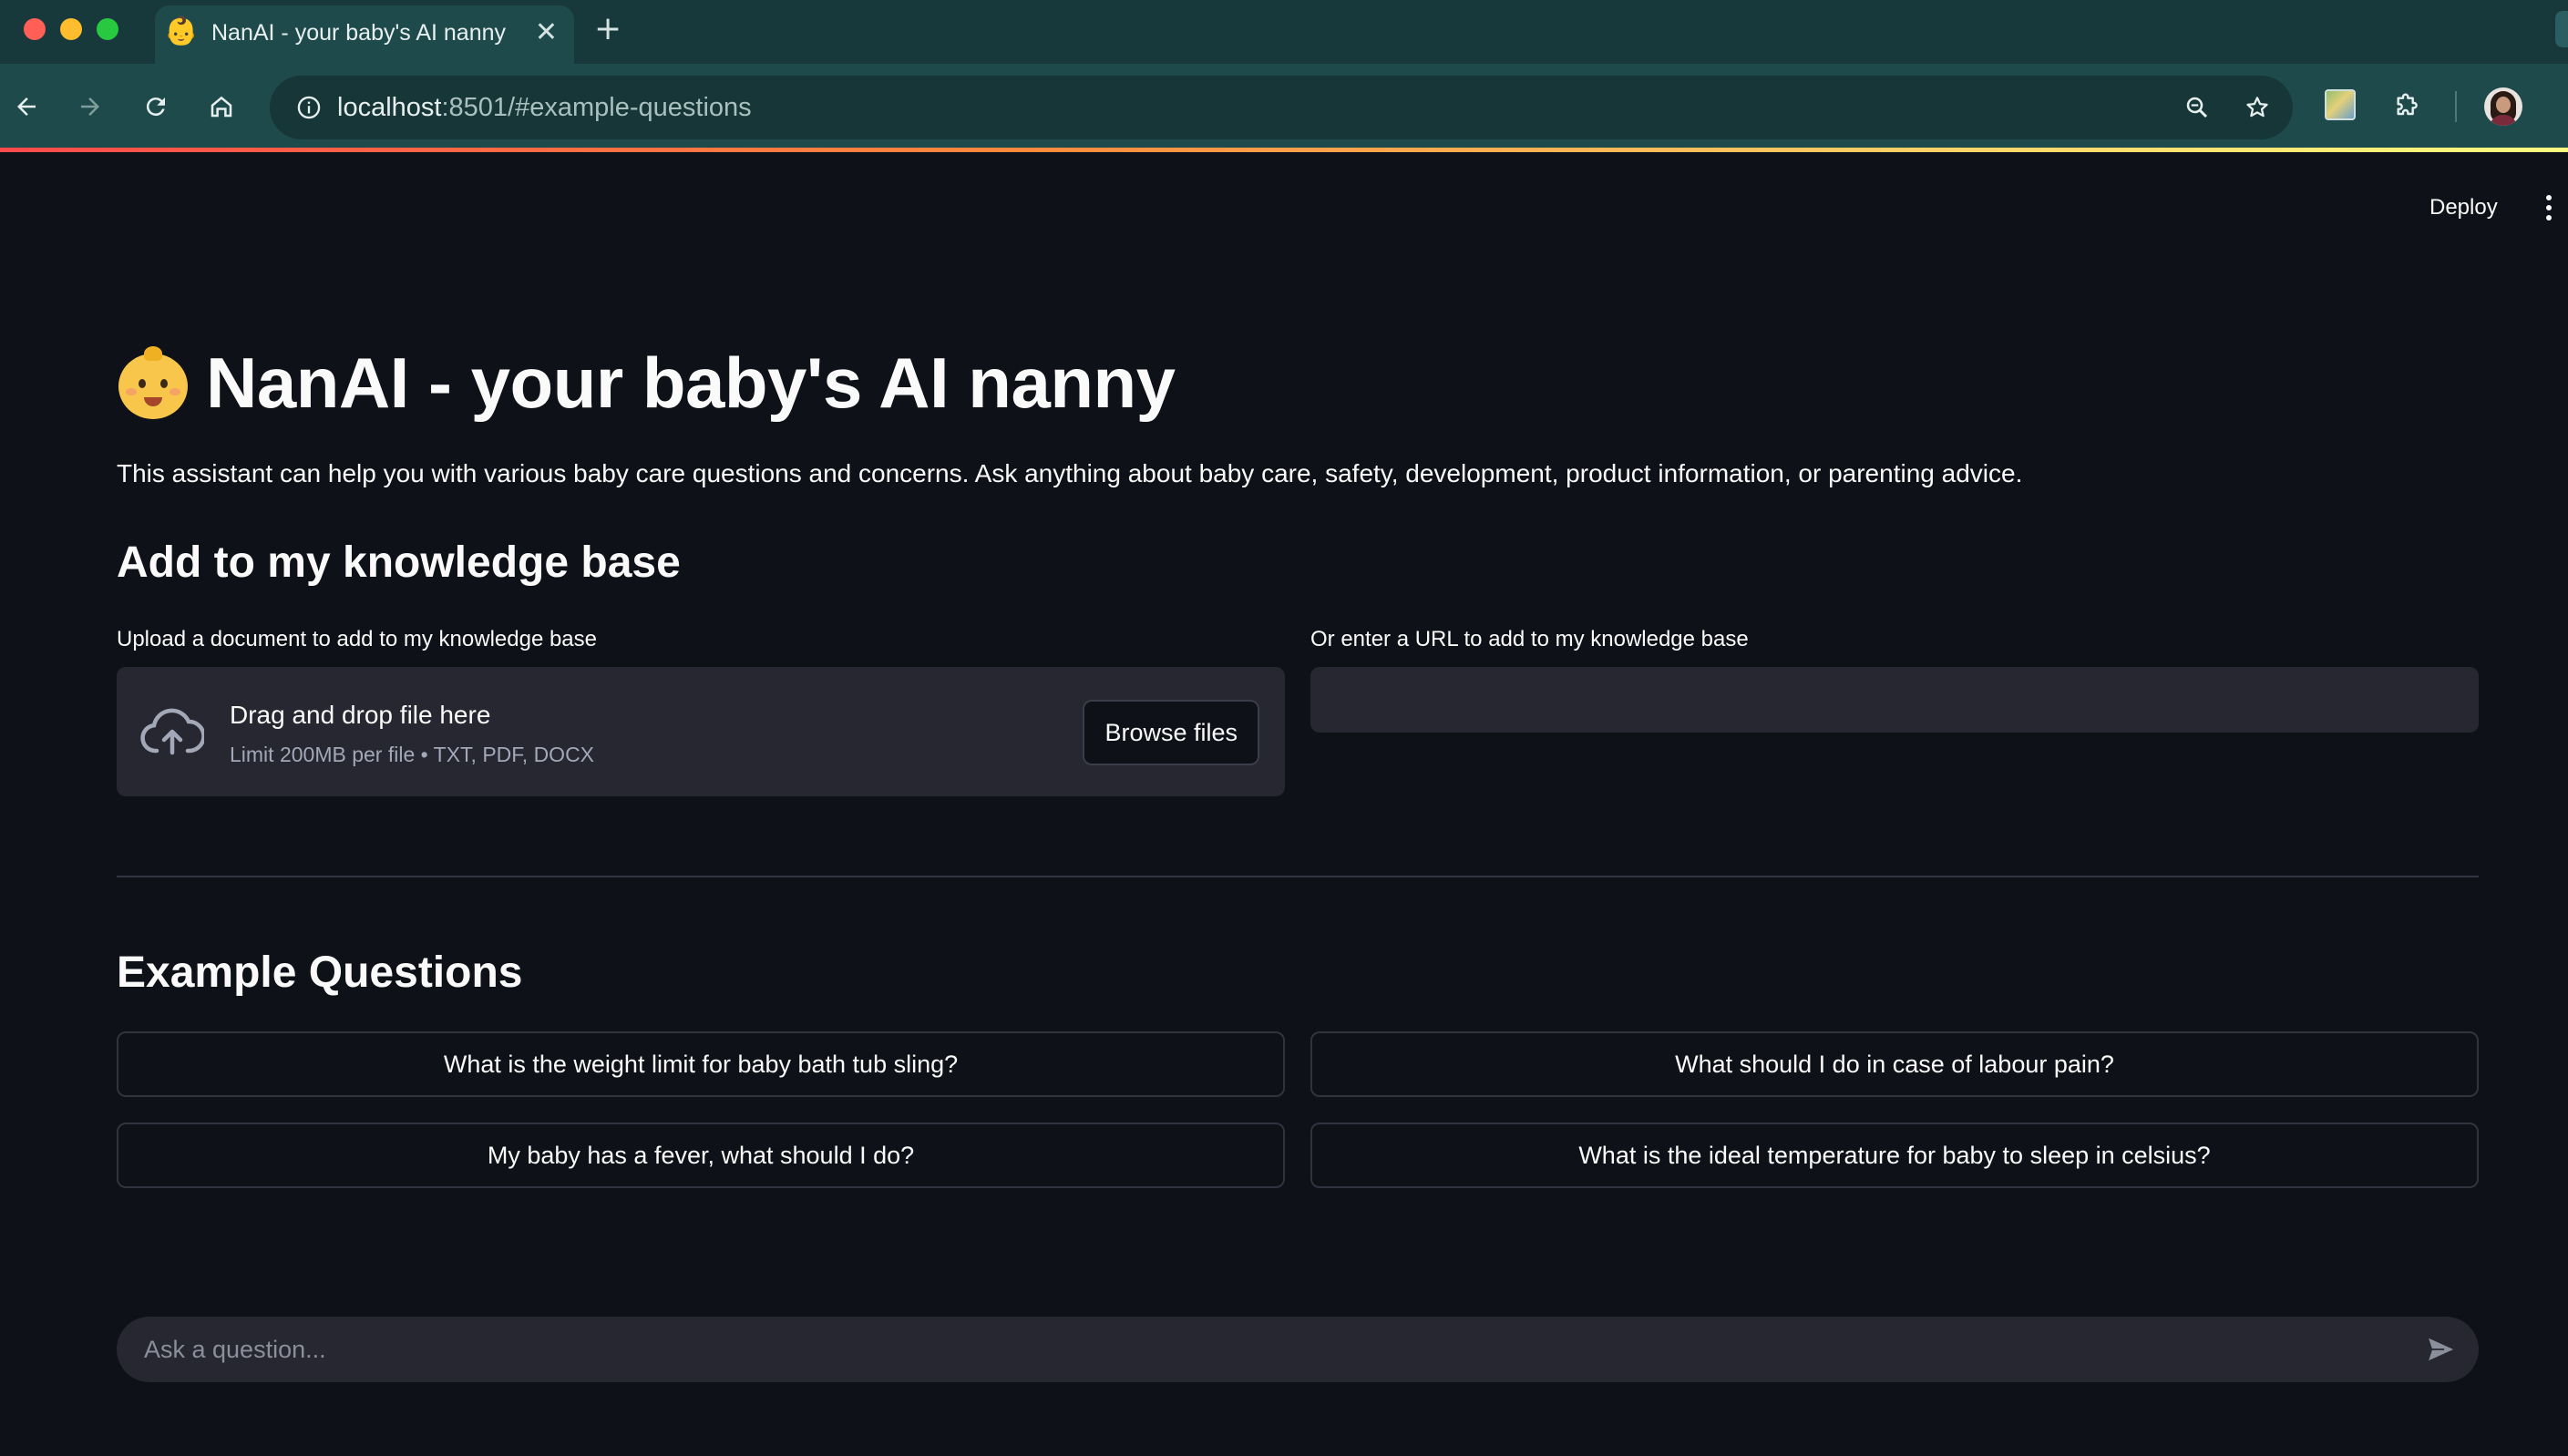 The width and height of the screenshot is (2568, 1456). I want to click on baby-favicon-icon: 👶, so click(181, 31).